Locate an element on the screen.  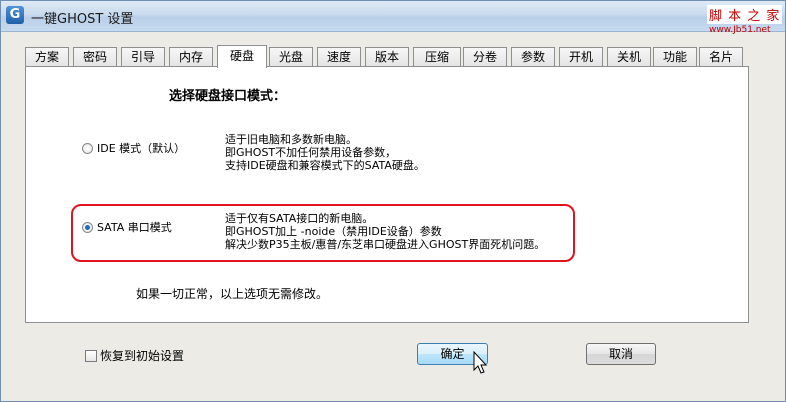
info-note: 如果一切正常，以上选项无需修改。 is located at coordinates (232, 294).